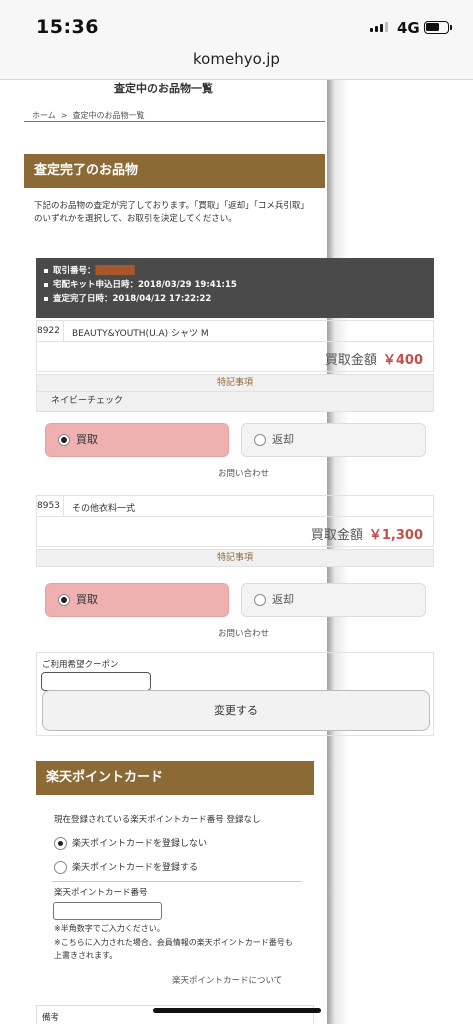 The image size is (473, 1024). I want to click on rakuten-section-title: 楽天ポイントカード, so click(175, 778).